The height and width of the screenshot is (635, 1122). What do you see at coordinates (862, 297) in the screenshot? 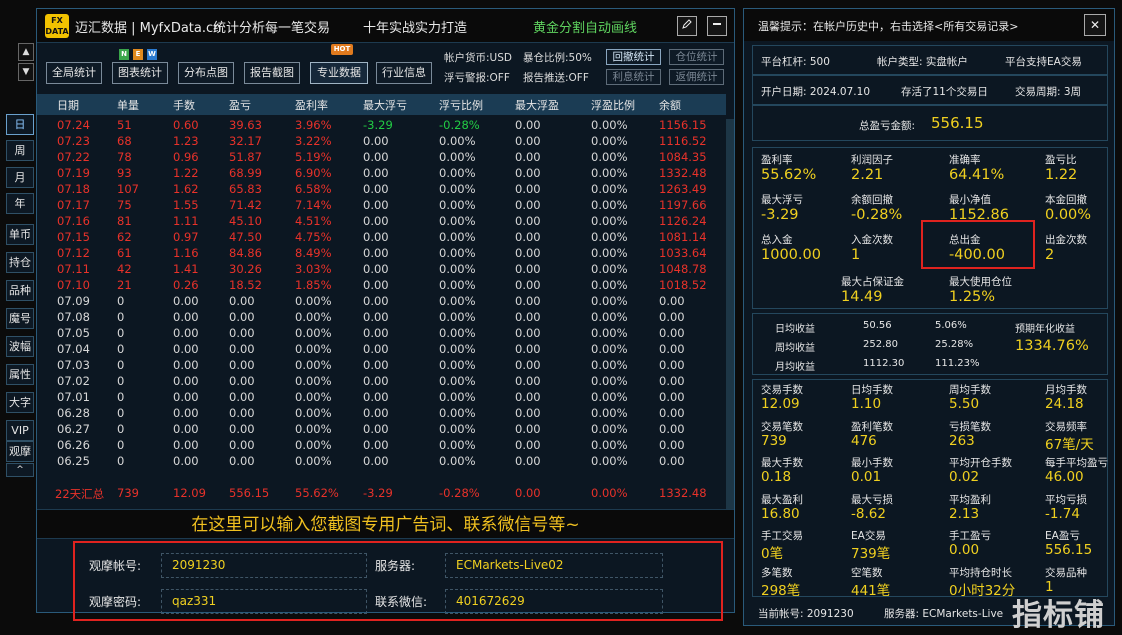
I see `max-margin-value: 14.49` at bounding box center [862, 297].